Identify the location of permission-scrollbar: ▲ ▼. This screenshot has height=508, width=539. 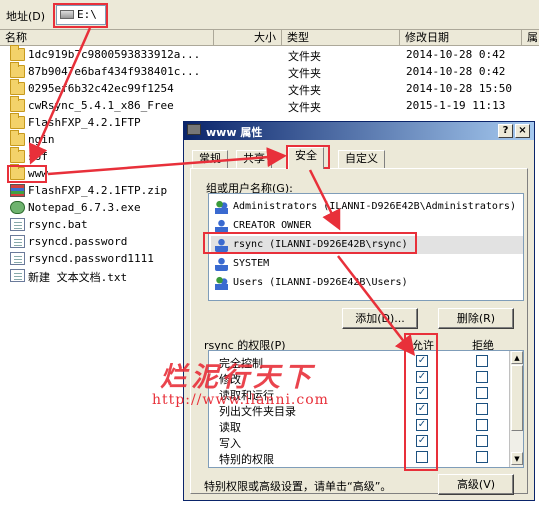
(516, 409).